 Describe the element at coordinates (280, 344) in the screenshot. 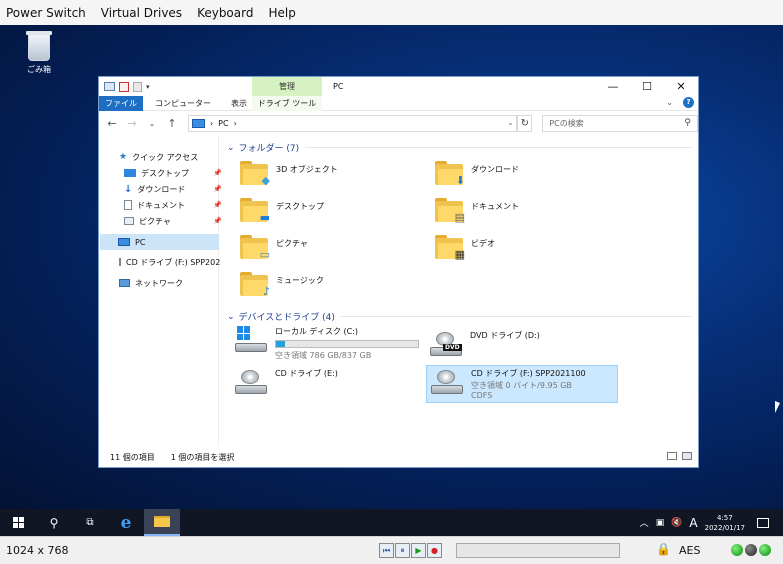

I see `drive-usage-fill` at that location.